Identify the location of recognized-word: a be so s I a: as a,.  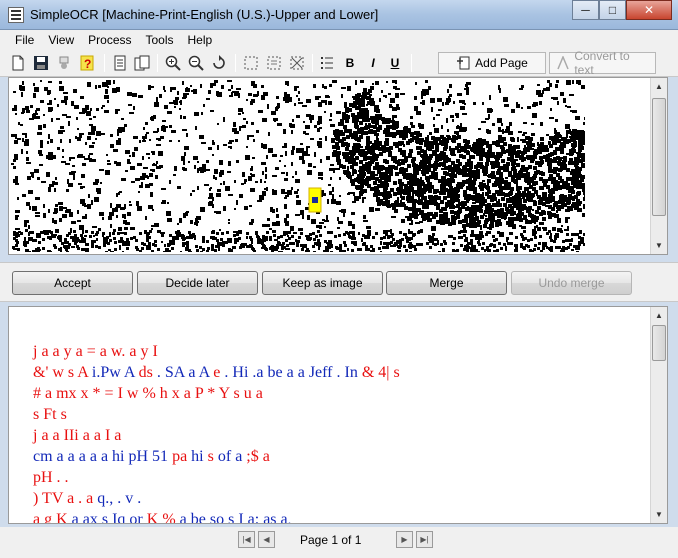
(236, 517).